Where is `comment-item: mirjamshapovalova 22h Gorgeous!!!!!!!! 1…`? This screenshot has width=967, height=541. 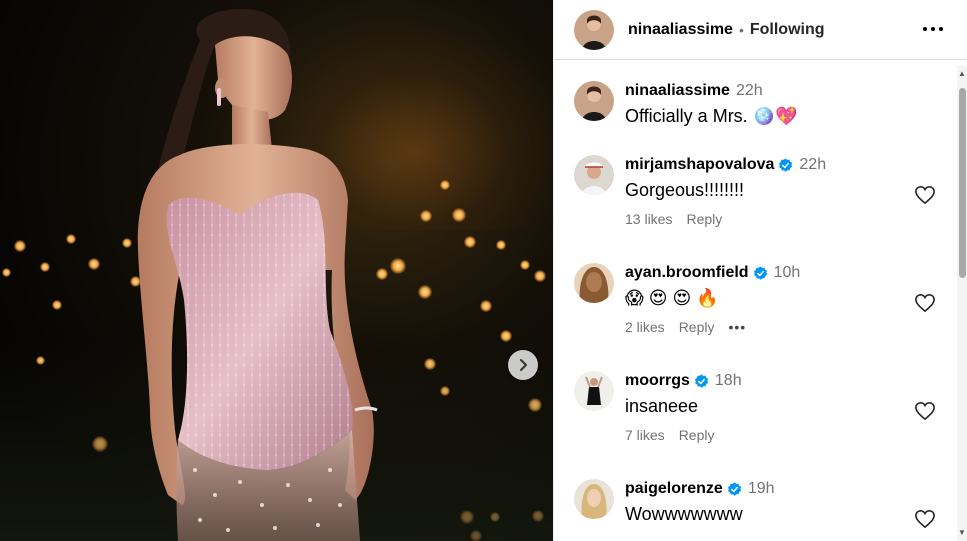
comment-item: mirjamshapovalova 22h Gorgeous!!!!!!!! 1… is located at coordinates (766, 200).